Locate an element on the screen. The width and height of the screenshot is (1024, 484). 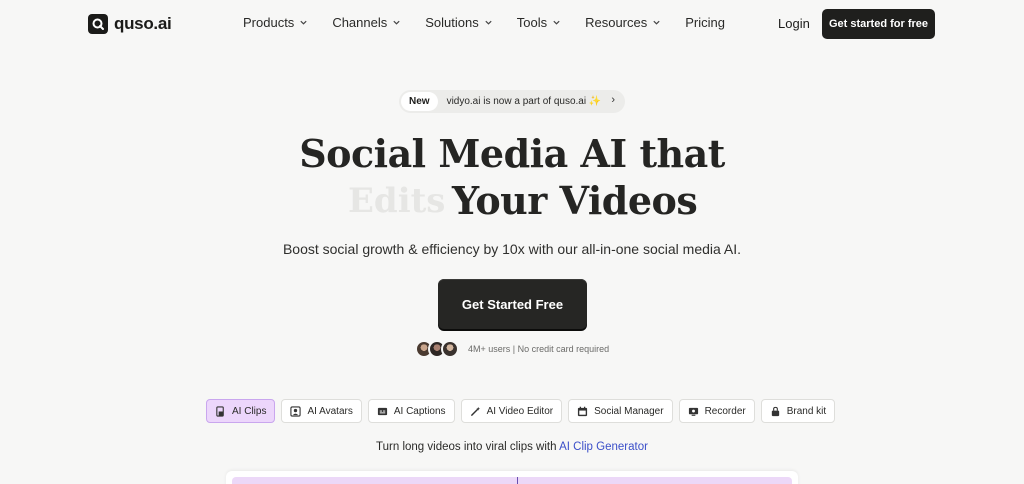
nav-item-label: Solutions is located at coordinates (452, 22).